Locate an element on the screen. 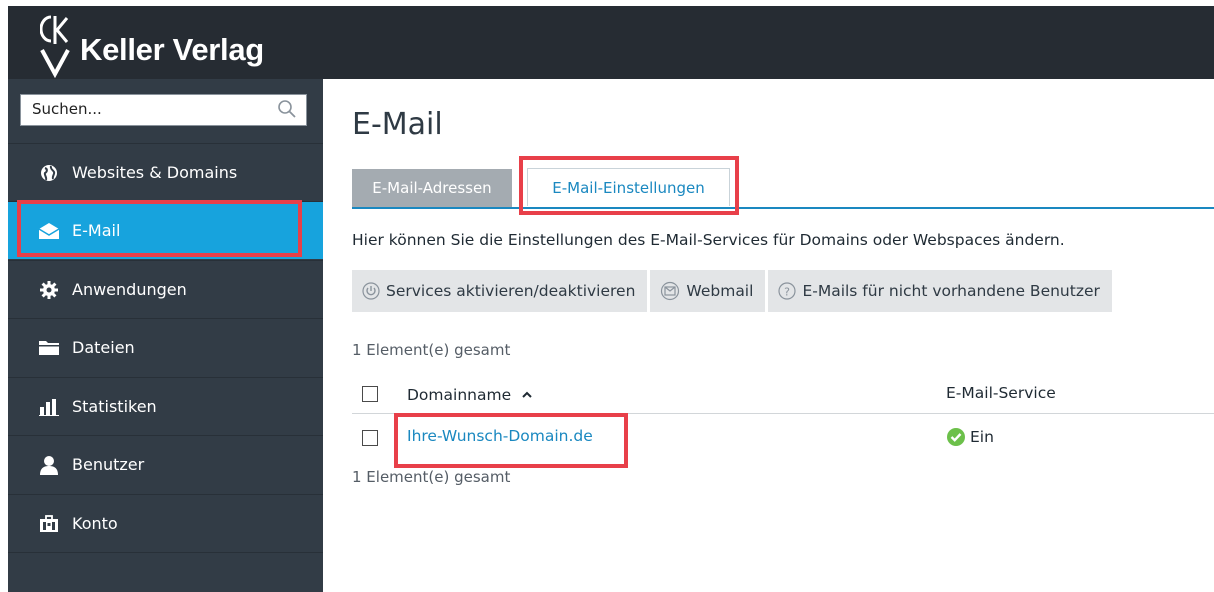 This screenshot has height=592, width=1214. unknown-recipients-button: ? E-Mails für nicht vorhandene Benutzer is located at coordinates (940, 291).